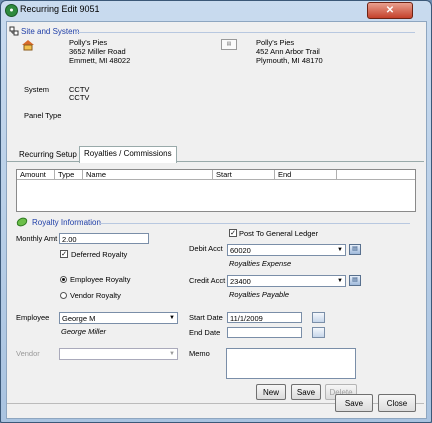 Image resolution: width=432 pixels, height=423 pixels. Describe the element at coordinates (229, 44) in the screenshot. I see `bill-to-icon: ▤` at that location.